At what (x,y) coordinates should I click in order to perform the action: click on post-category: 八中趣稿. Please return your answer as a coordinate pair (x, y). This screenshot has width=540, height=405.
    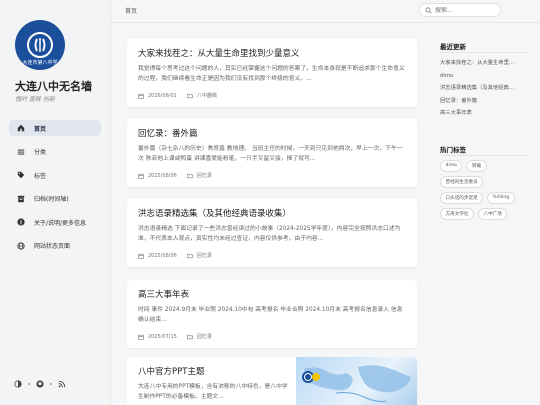
    Looking at the image, I should click on (207, 95).